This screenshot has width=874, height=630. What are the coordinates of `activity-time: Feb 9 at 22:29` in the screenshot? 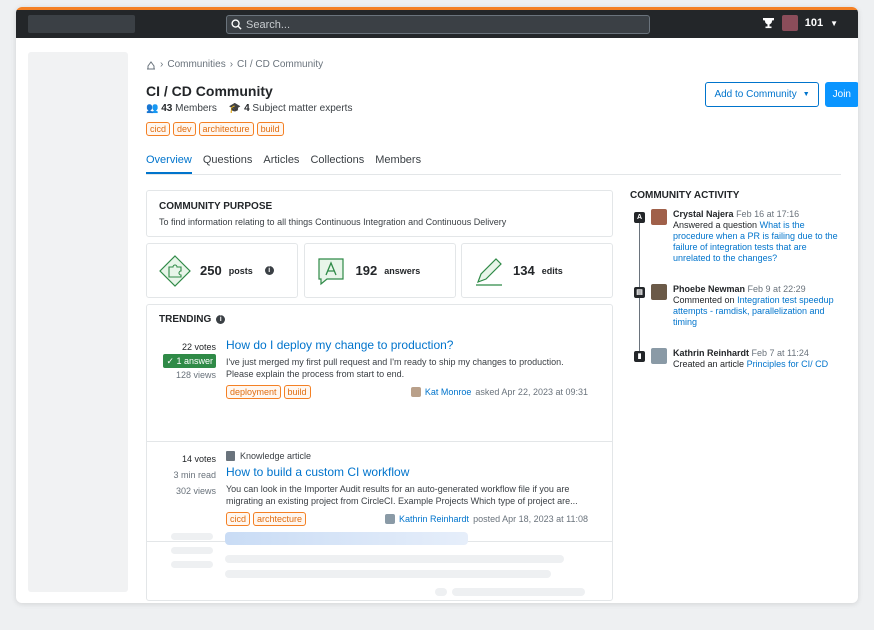 It's located at (776, 289).